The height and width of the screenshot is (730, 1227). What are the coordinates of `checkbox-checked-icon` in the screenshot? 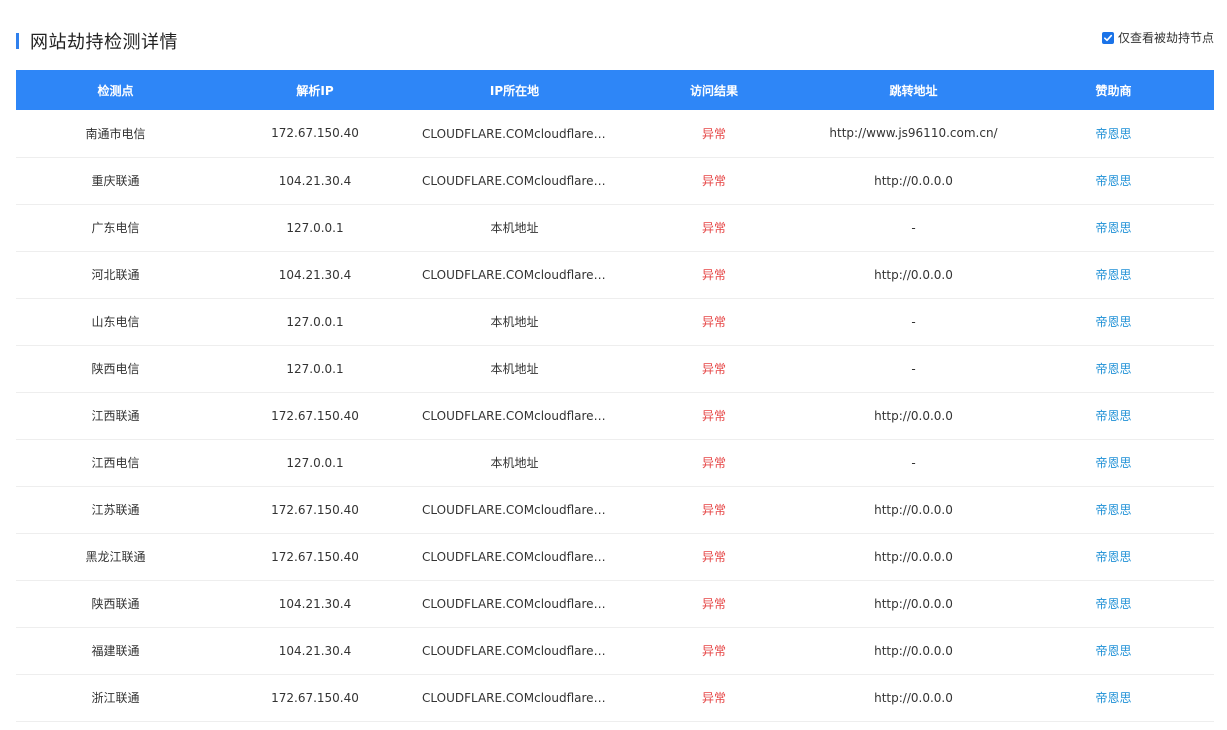 It's located at (1107, 37).